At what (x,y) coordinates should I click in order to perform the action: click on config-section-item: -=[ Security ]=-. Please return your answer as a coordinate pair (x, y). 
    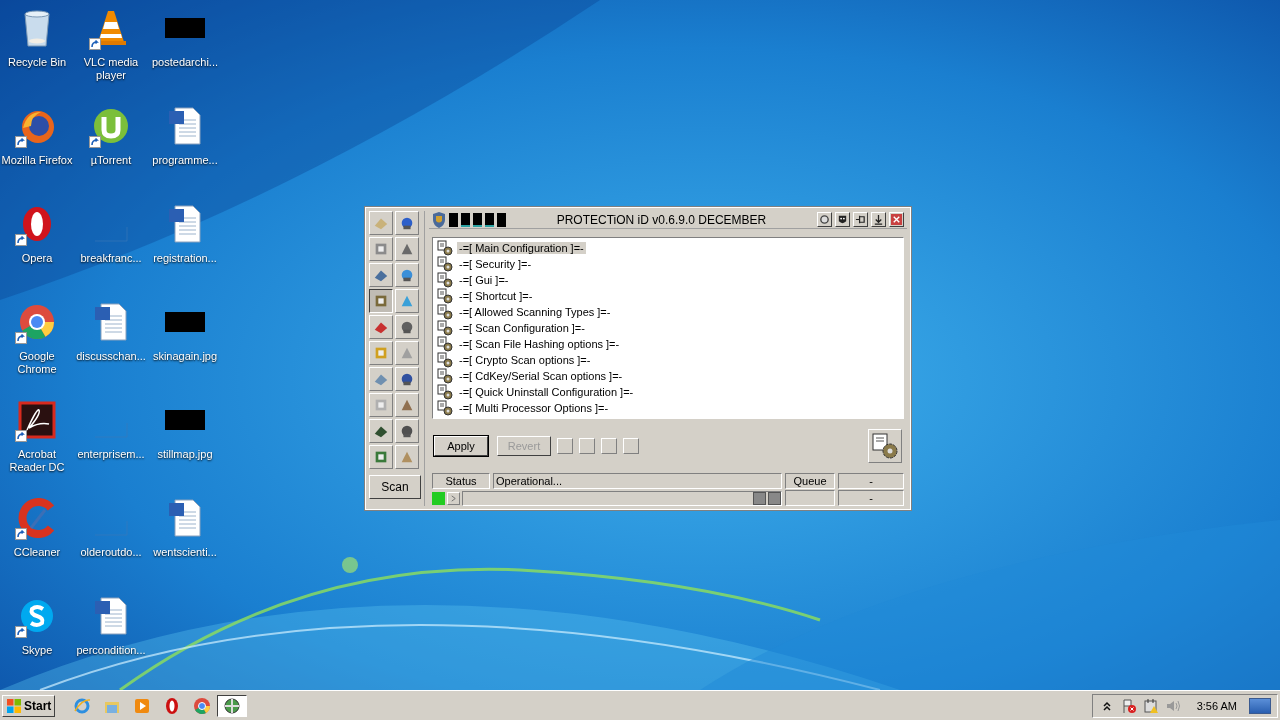
    Looking at the image, I should click on (495, 264).